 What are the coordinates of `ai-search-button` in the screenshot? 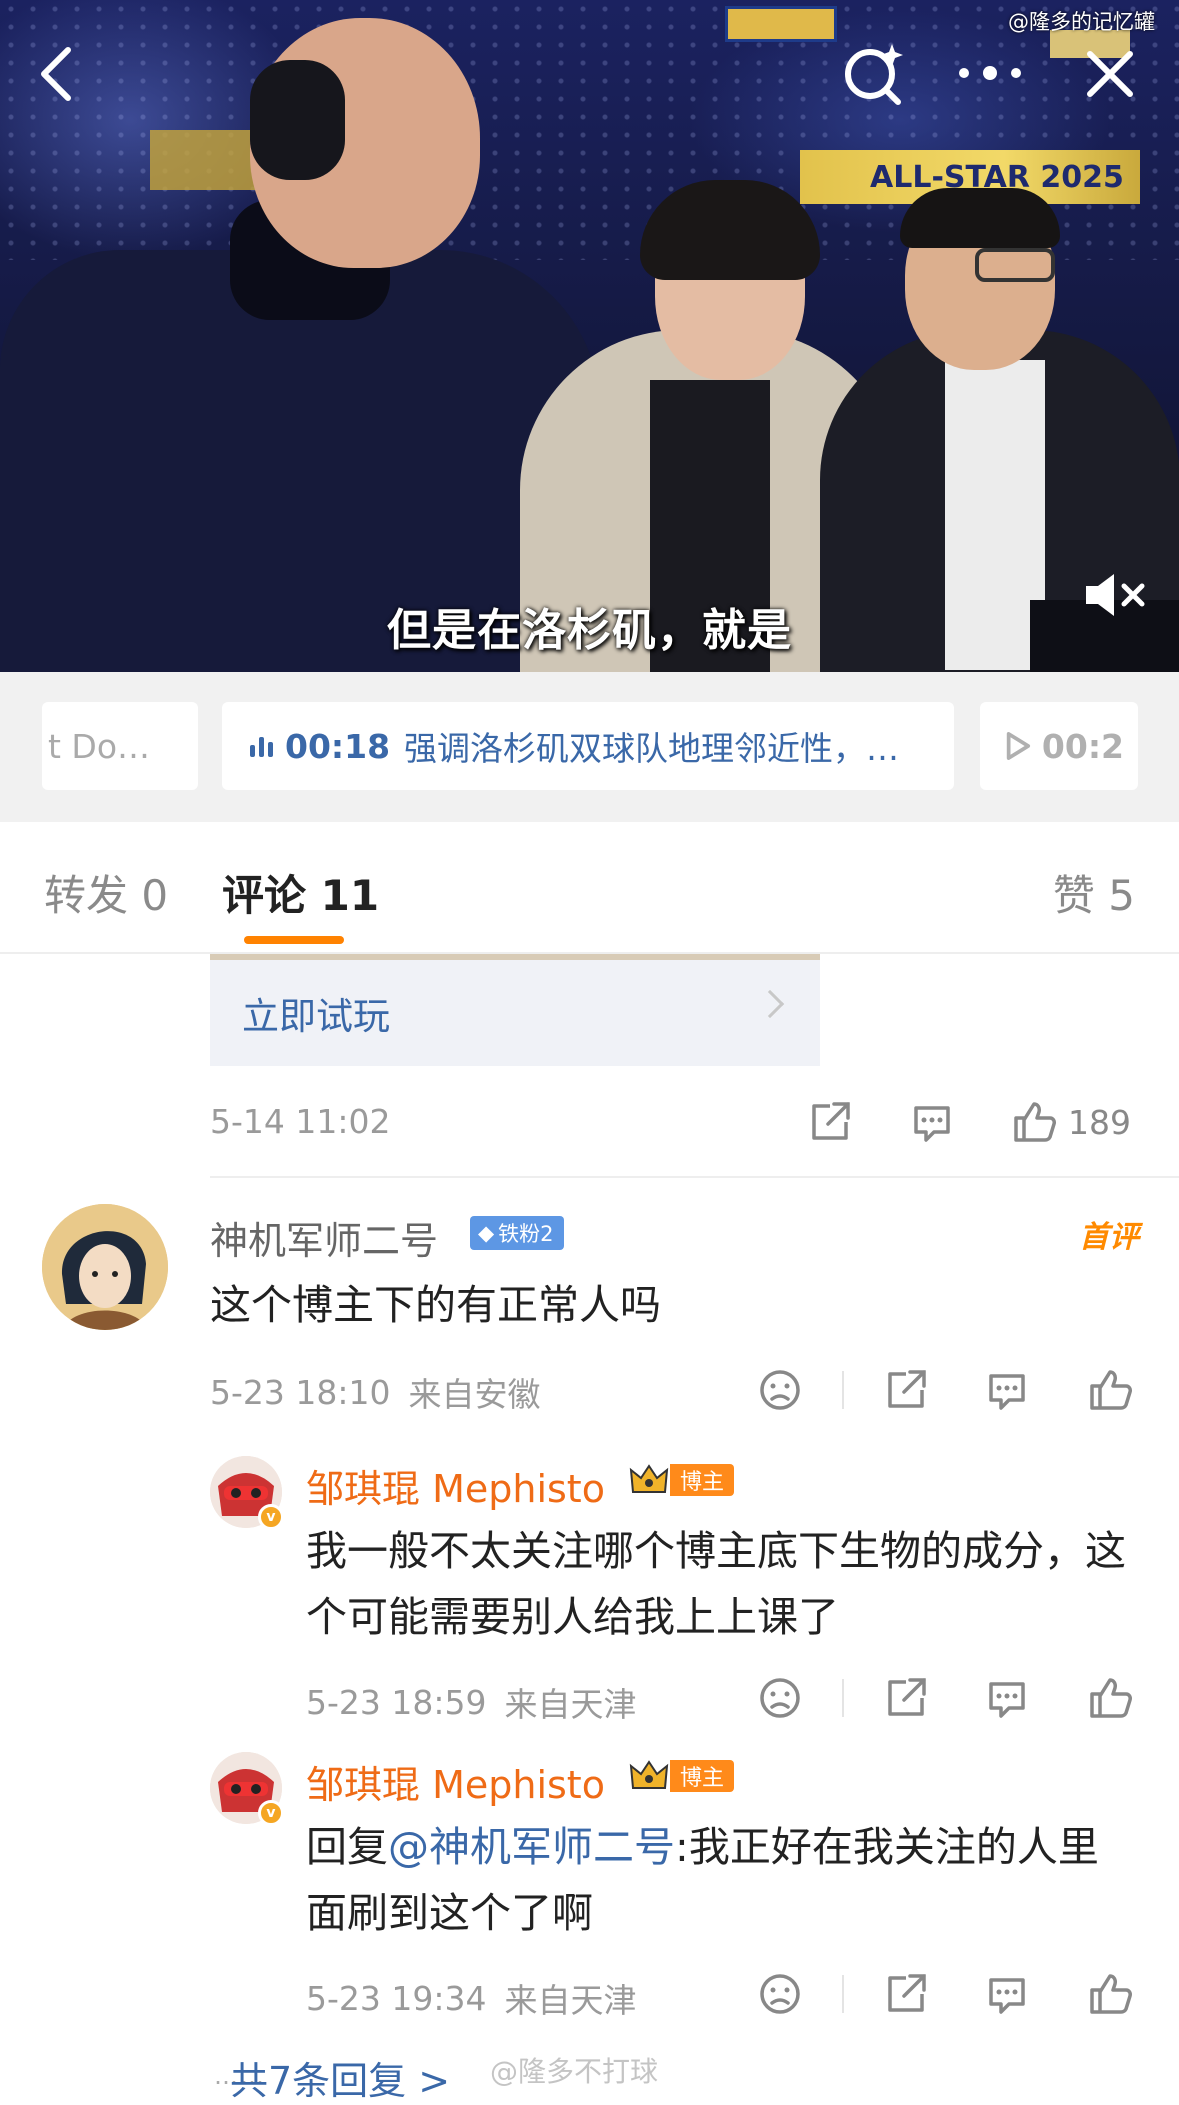 It's located at (875, 73).